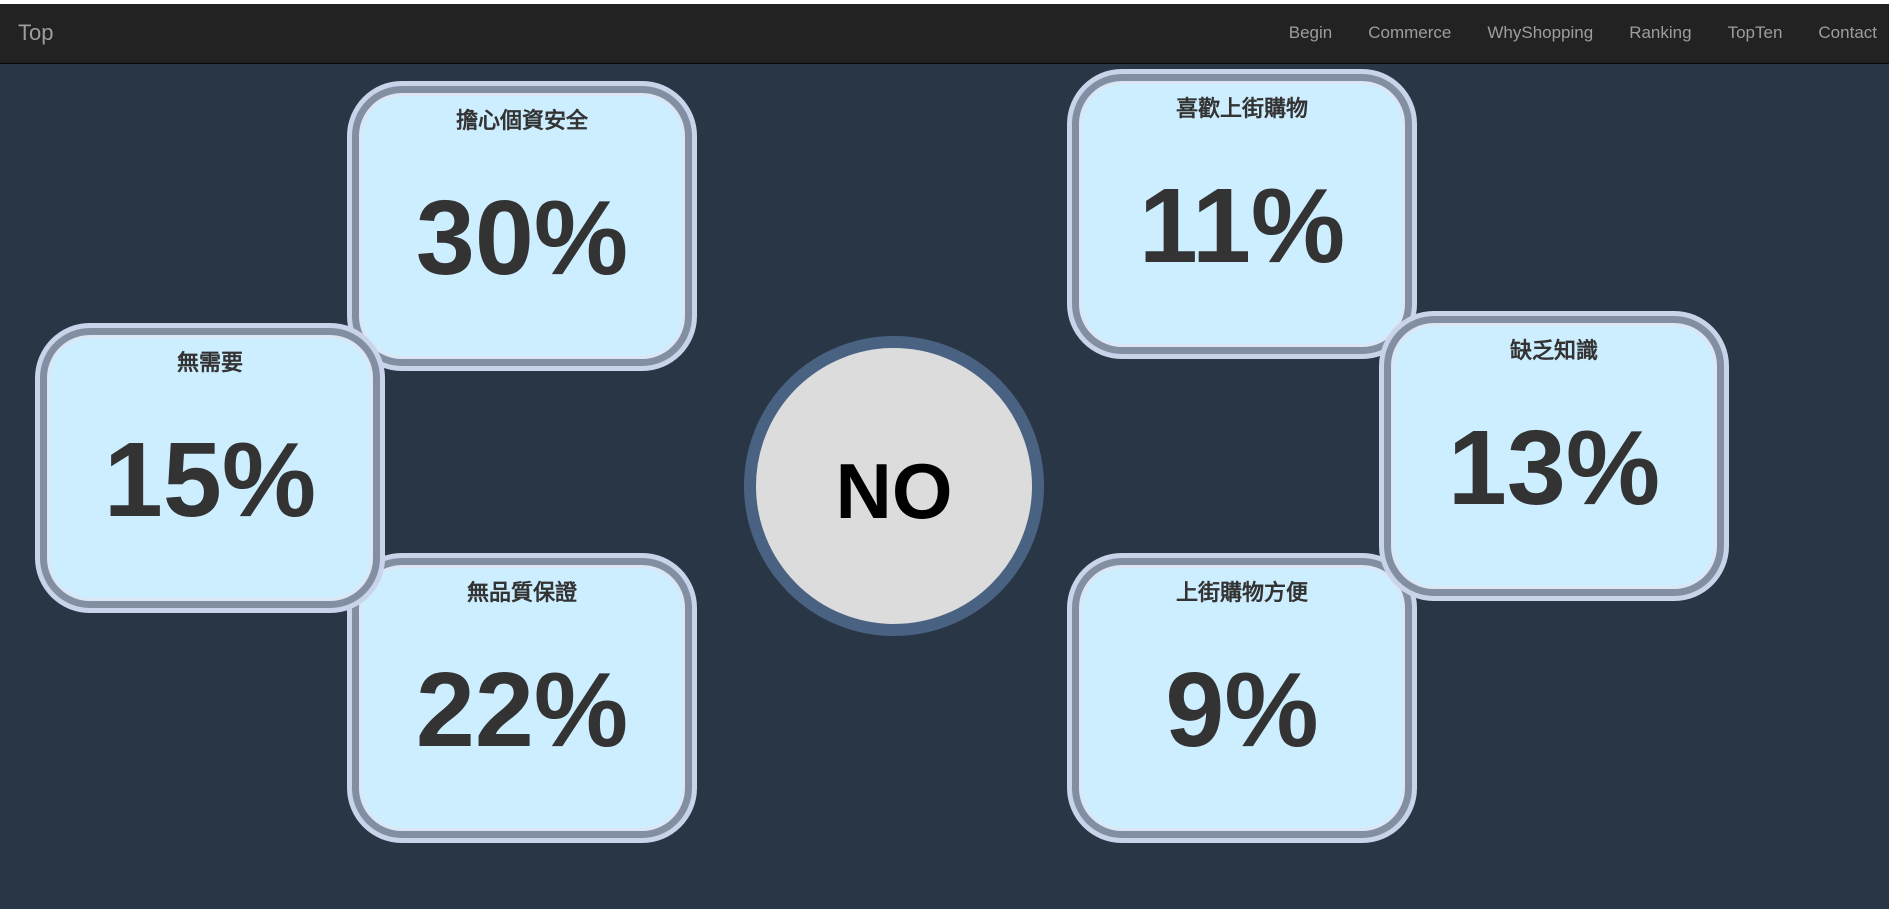  What do you see at coordinates (1755, 33) in the screenshot?
I see `nav-link-topten: TopTen` at bounding box center [1755, 33].